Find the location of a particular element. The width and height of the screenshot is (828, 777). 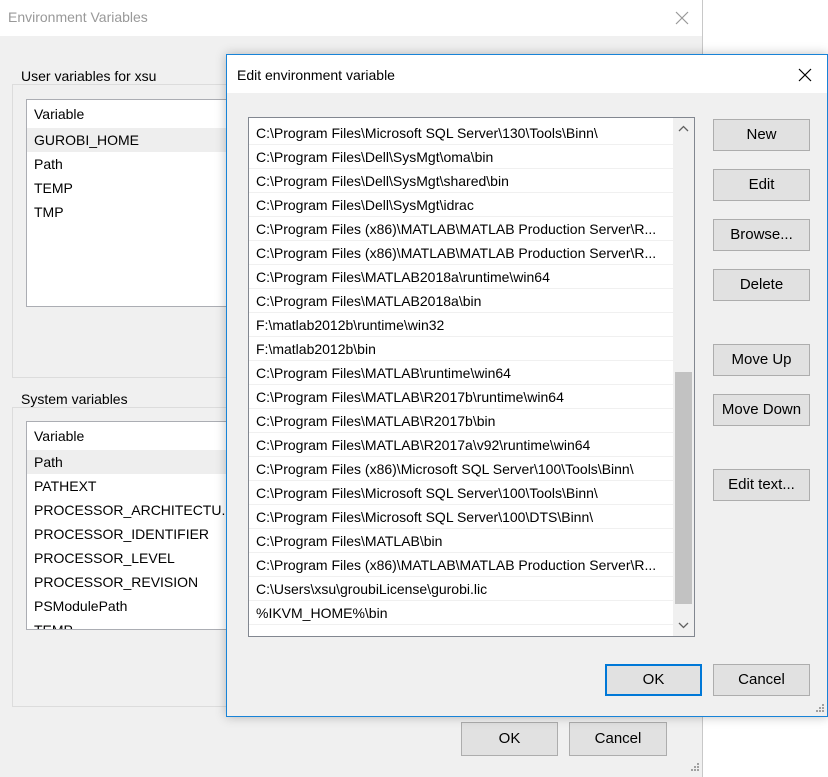

list-item: PATHEXT is located at coordinates (135, 486).